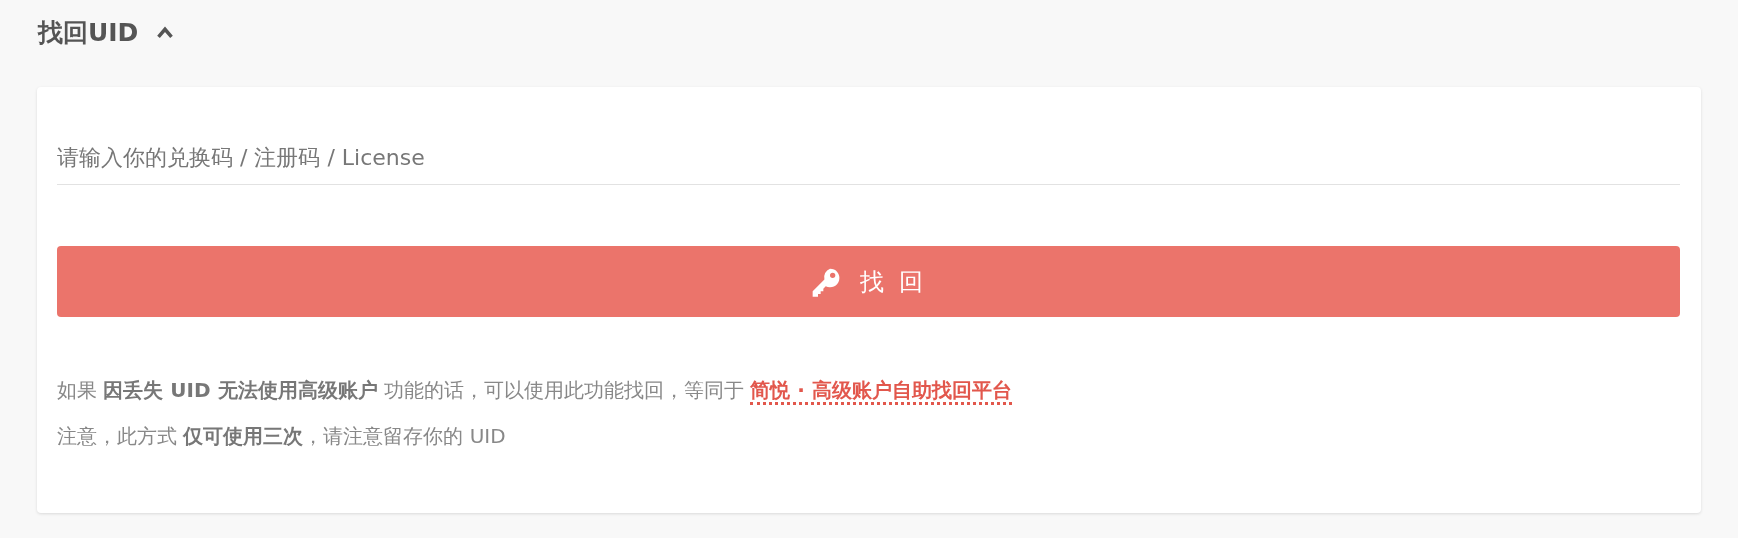 The image size is (1738, 538). What do you see at coordinates (282, 436) in the screenshot?
I see `note-text: 注意，此方式 仅可使用三次，请注意留存你的 UID` at bounding box center [282, 436].